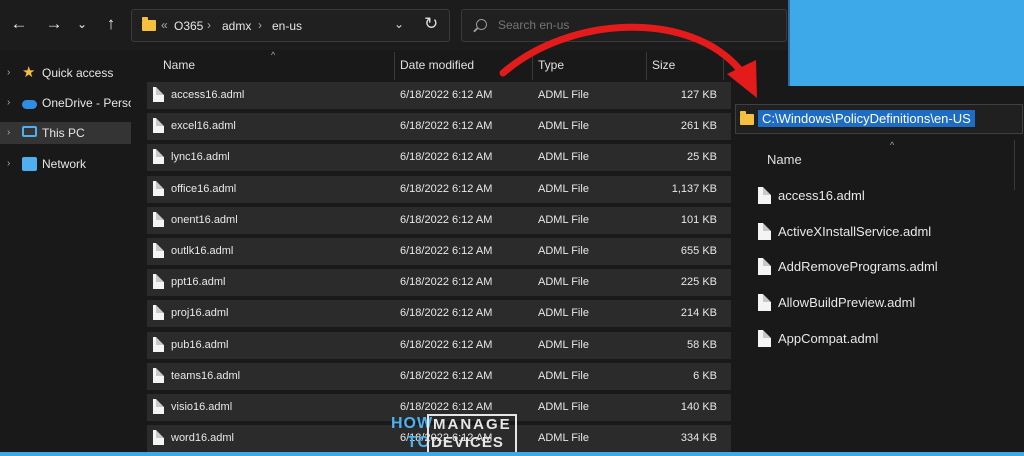  What do you see at coordinates (19, 24) in the screenshot?
I see `back-arrow-icon: ←` at bounding box center [19, 24].